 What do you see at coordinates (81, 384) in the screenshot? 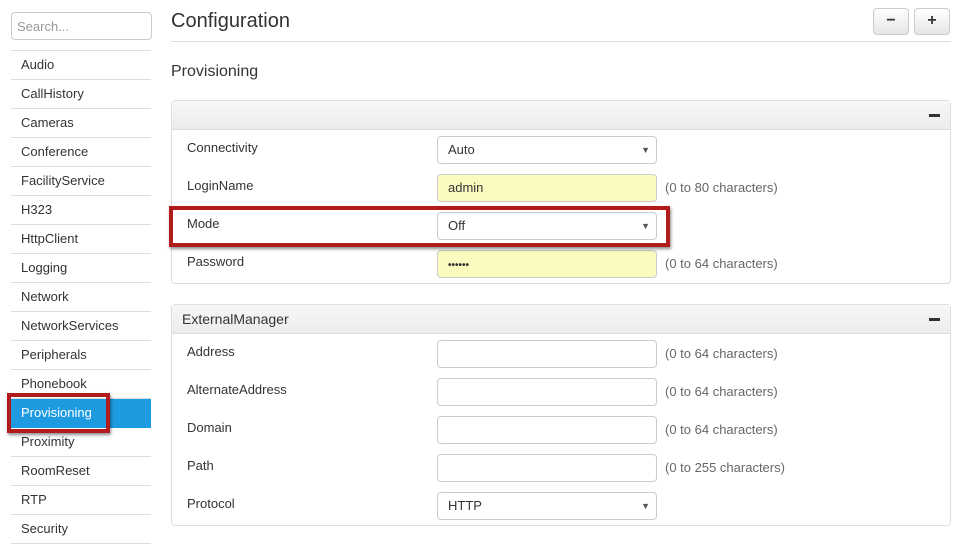
I see `sidebar-item-phonebook: Phonebook` at bounding box center [81, 384].